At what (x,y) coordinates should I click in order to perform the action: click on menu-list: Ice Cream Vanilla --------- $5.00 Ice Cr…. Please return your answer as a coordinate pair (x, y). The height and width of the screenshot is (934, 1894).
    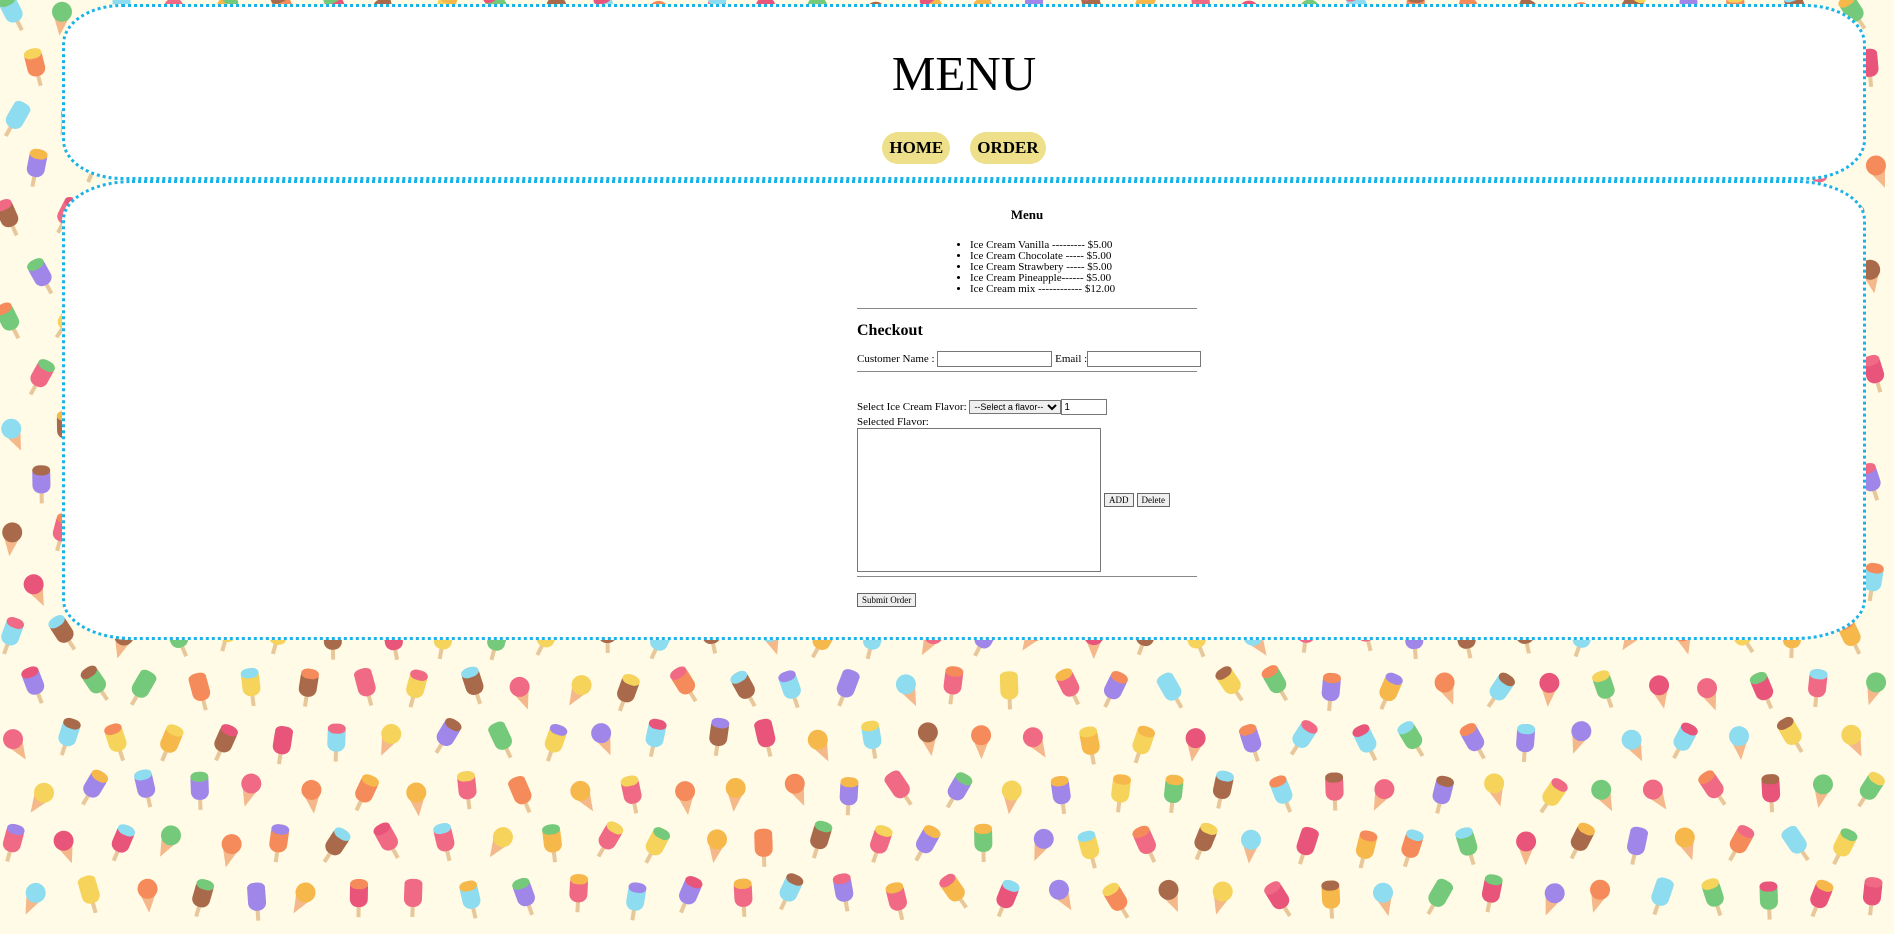
    Looking at the image, I should click on (1027, 267).